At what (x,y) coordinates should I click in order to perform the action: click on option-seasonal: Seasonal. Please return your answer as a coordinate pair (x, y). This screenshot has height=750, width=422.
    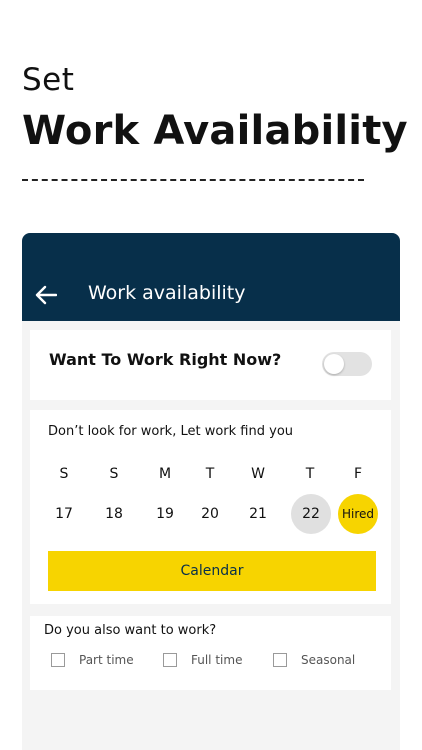
    Looking at the image, I should click on (314, 660).